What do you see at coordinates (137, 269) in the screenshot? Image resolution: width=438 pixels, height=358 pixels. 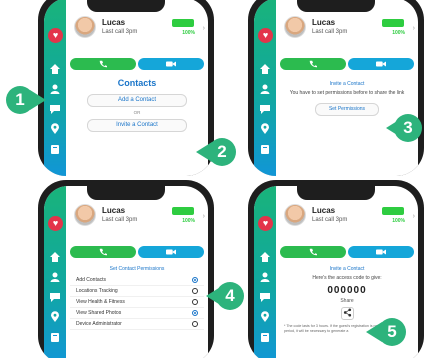 I see `permissions-title: Set Contact Permissions` at bounding box center [137, 269].